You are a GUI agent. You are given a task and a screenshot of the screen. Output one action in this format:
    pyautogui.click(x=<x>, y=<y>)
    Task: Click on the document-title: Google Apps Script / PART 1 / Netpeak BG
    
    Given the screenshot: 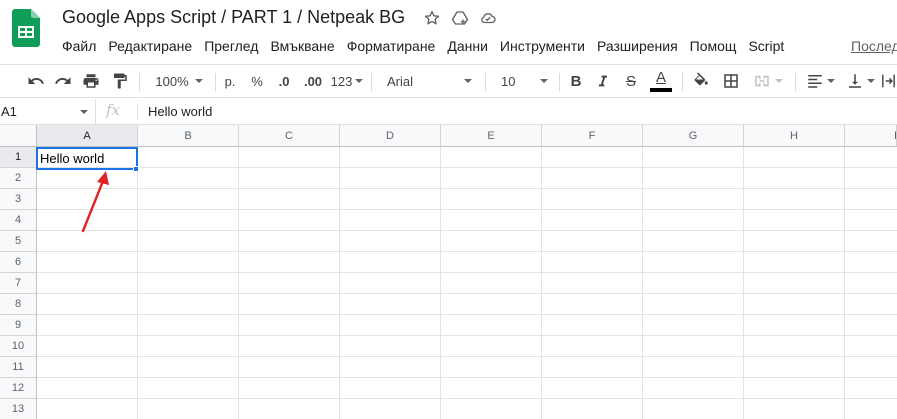 What is the action you would take?
    pyautogui.click(x=233, y=17)
    